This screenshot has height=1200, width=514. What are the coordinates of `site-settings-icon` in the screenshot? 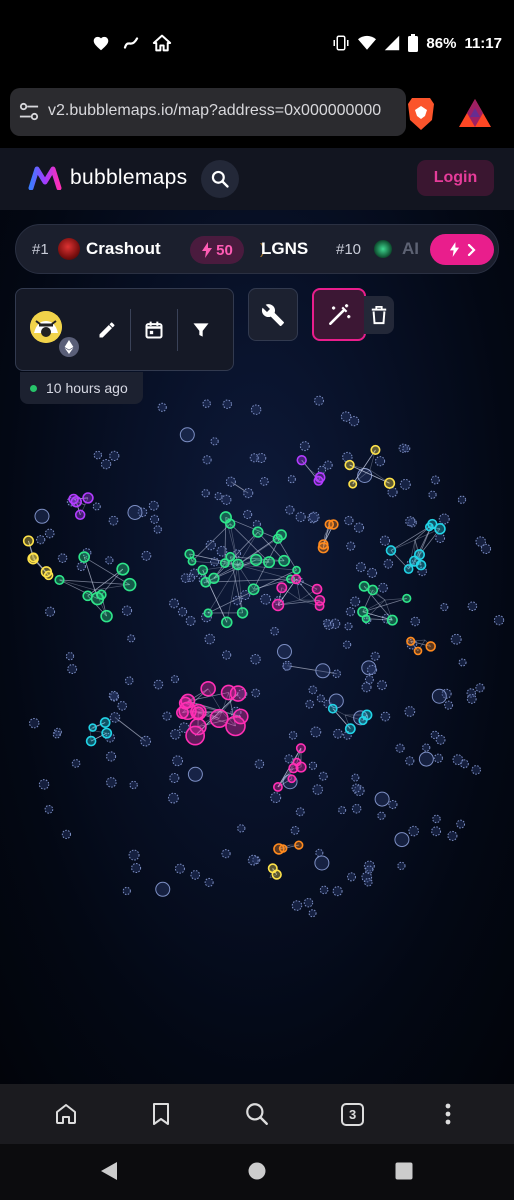 It's located at (29, 112).